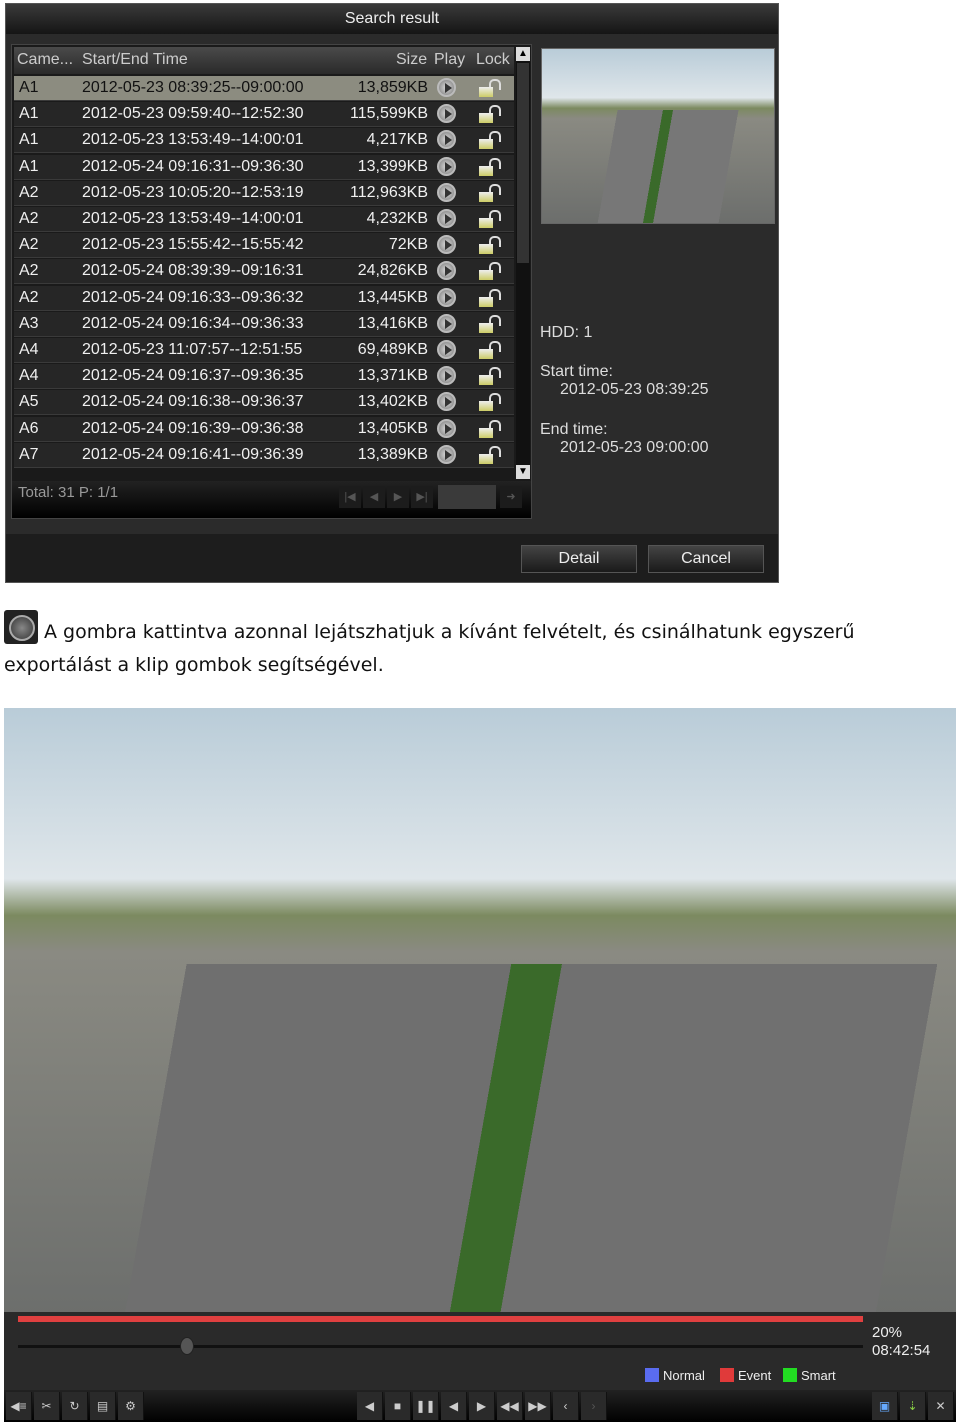 The height and width of the screenshot is (1426, 960). I want to click on reverse-play-icon: ◀, so click(370, 1406).